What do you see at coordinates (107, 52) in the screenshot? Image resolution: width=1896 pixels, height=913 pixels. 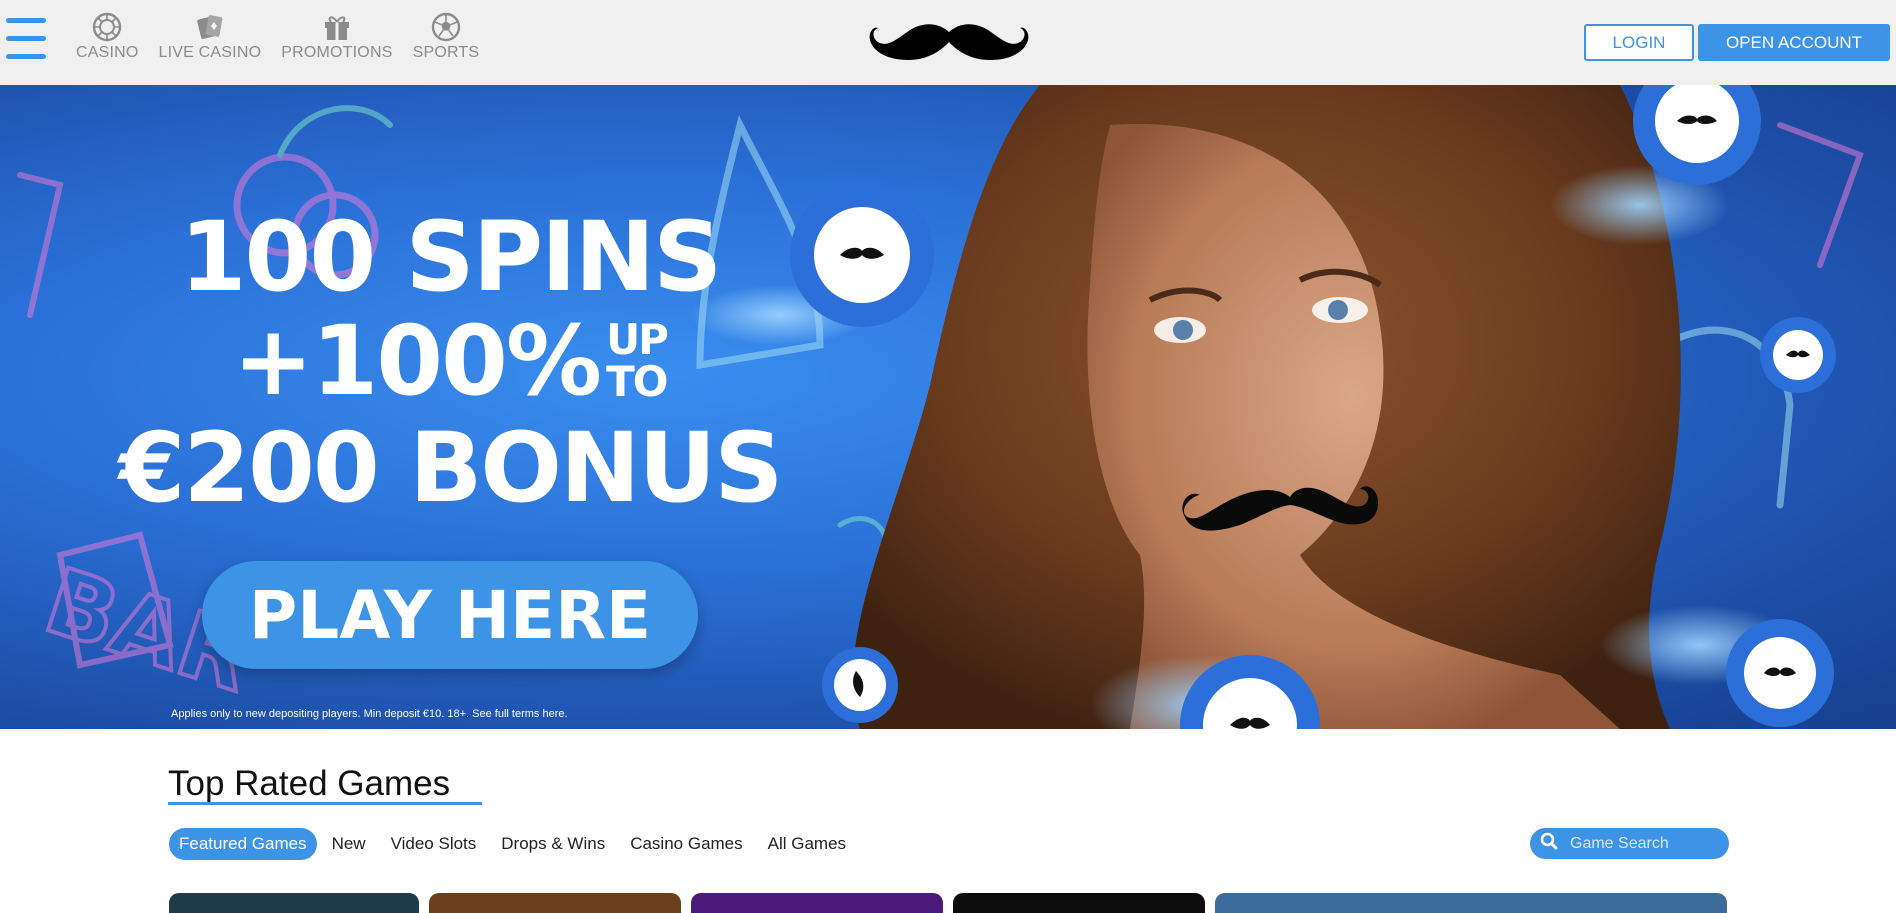 I see `nav-casino-label: CASINO` at bounding box center [107, 52].